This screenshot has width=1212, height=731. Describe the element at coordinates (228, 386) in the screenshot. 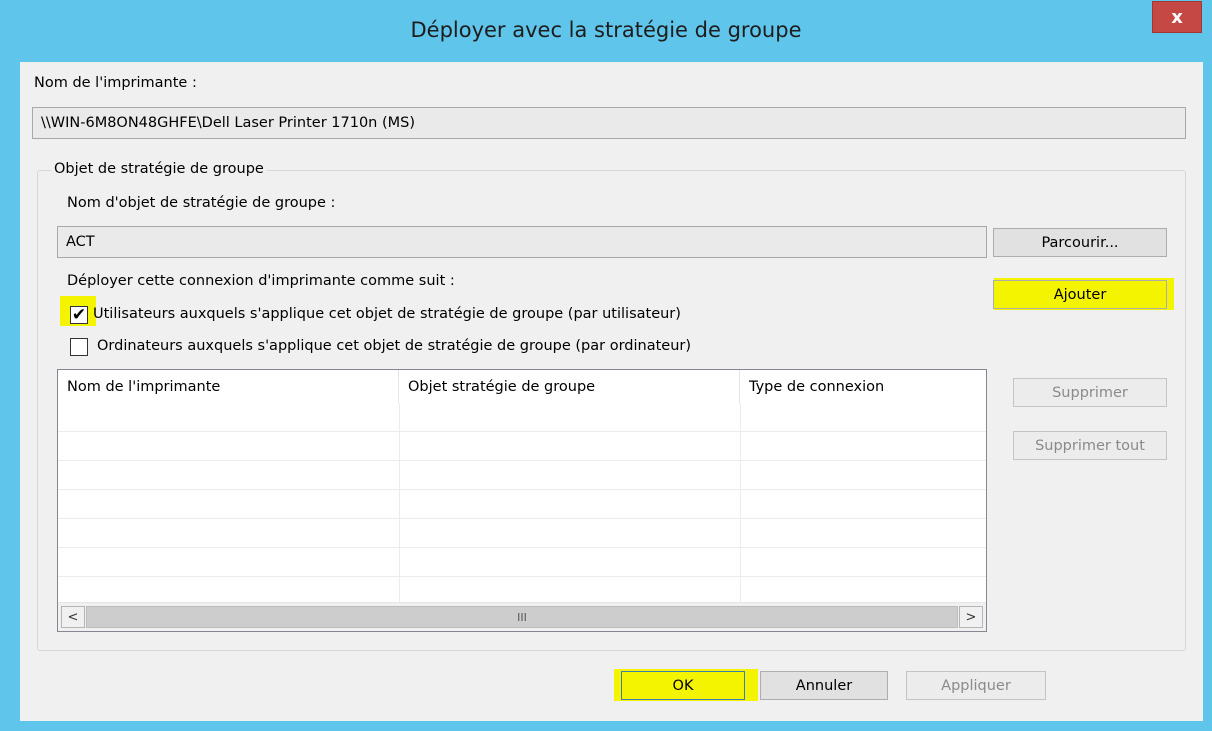

I see `column-header-printer-name: Nom de l'imprimante` at that location.